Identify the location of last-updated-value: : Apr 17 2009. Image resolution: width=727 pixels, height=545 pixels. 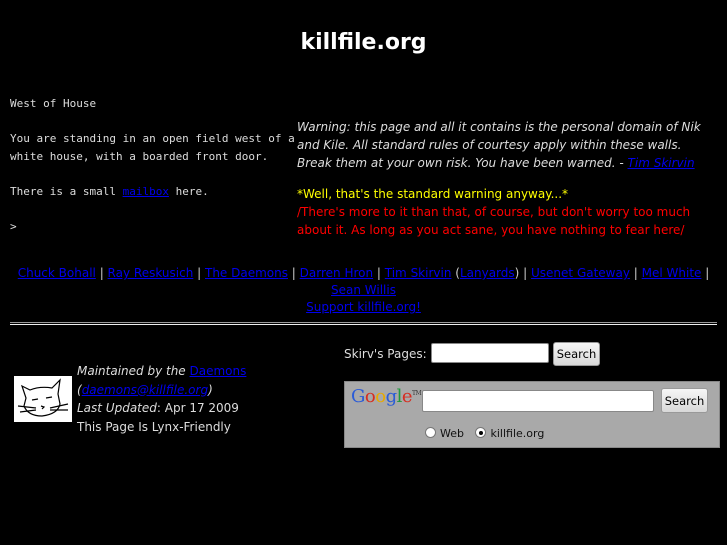
(197, 408).